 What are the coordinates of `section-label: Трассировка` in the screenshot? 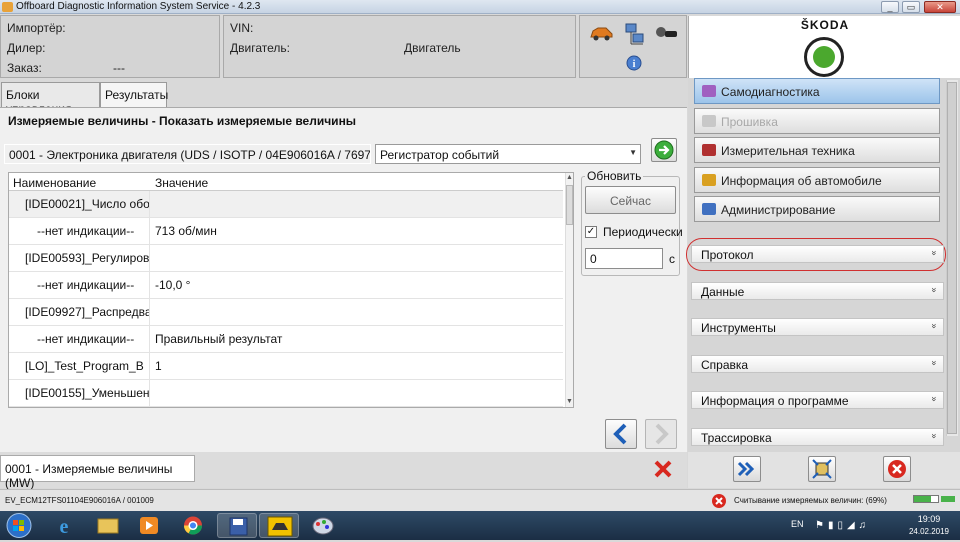 It's located at (736, 438).